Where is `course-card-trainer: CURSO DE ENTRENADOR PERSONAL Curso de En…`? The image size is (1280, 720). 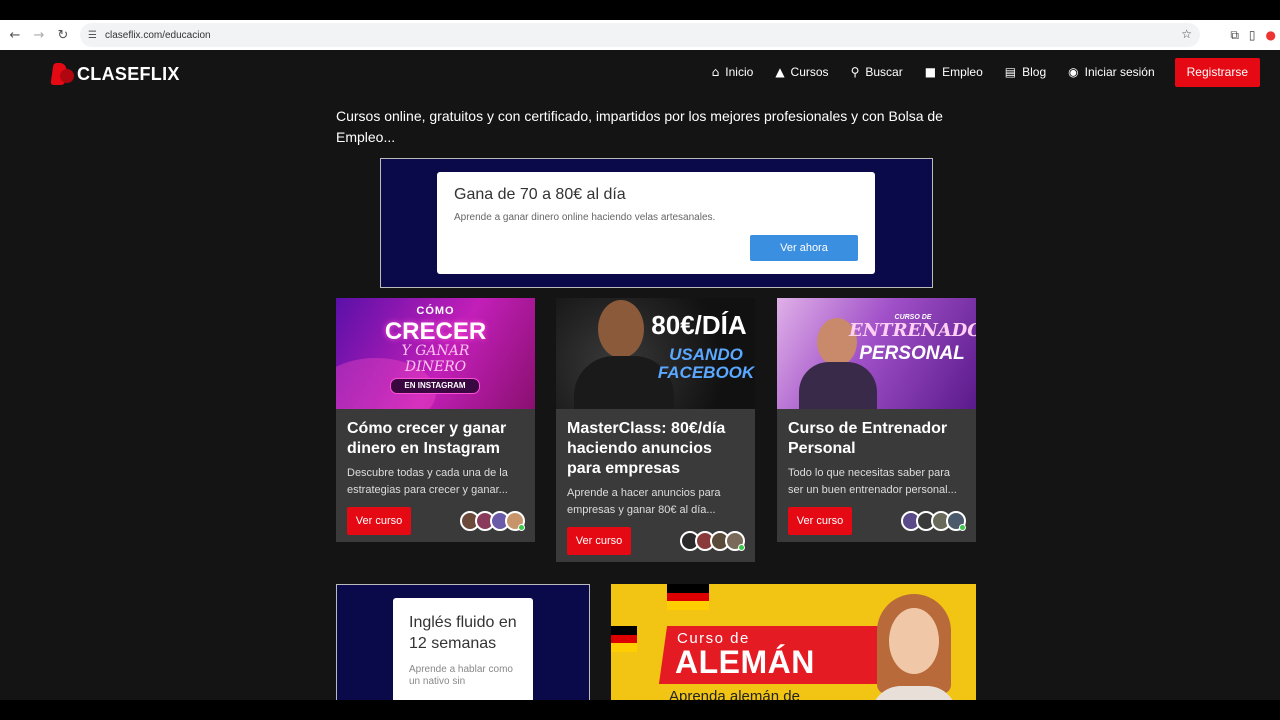
course-card-trainer: CURSO DE ENTRENADOR PERSONAL Curso de En… is located at coordinates (876, 420).